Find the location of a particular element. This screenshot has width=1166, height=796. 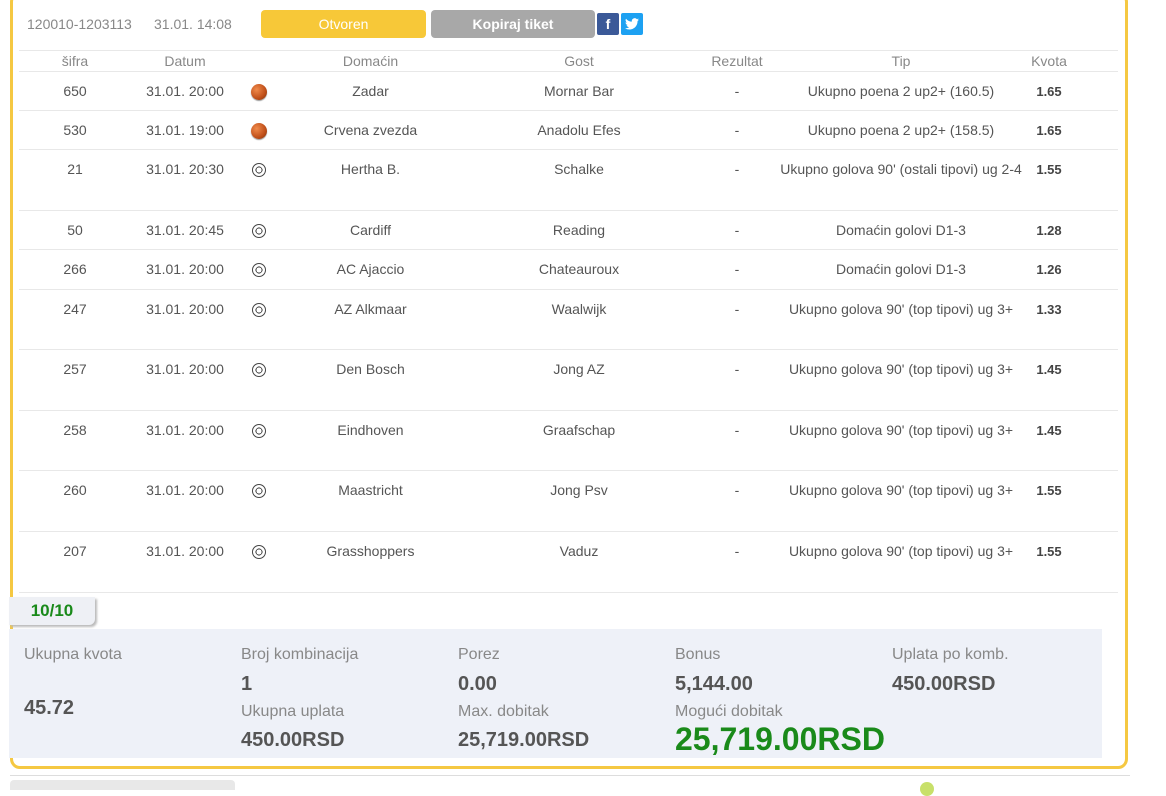

header-kvota: Kvota is located at coordinates (1049, 61).